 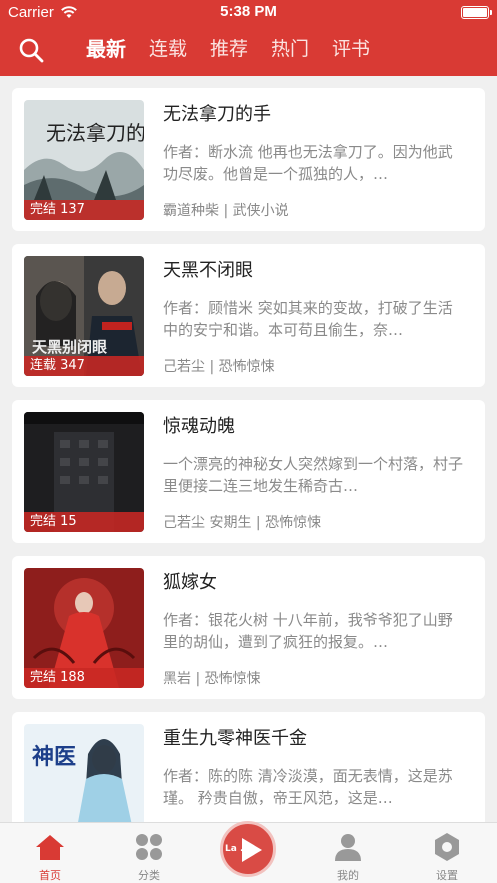 I want to click on status-badge: 完结 15, so click(x=84, y=522).